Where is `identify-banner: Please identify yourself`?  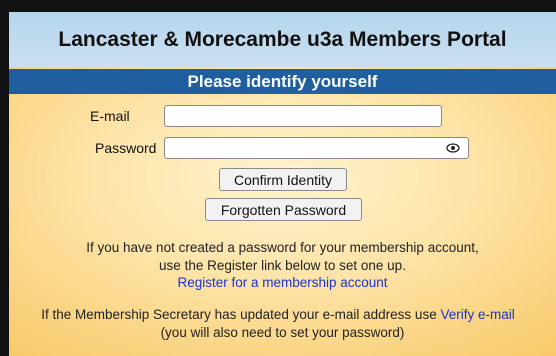
identify-banner: Please identify yourself is located at coordinates (282, 81).